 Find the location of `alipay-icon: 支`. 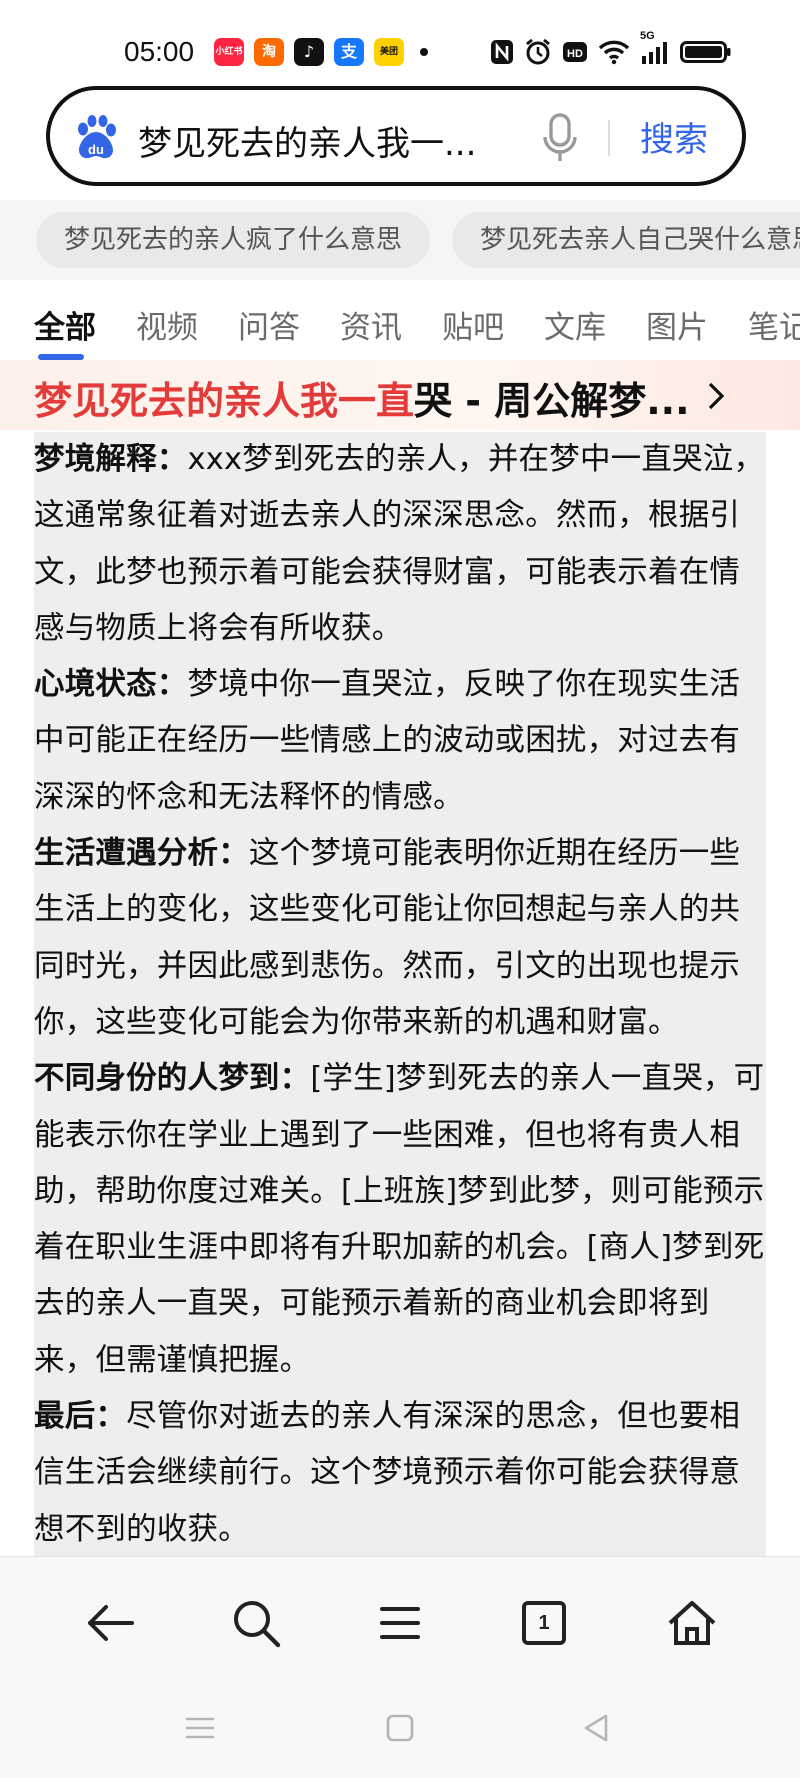

alipay-icon: 支 is located at coordinates (349, 52).